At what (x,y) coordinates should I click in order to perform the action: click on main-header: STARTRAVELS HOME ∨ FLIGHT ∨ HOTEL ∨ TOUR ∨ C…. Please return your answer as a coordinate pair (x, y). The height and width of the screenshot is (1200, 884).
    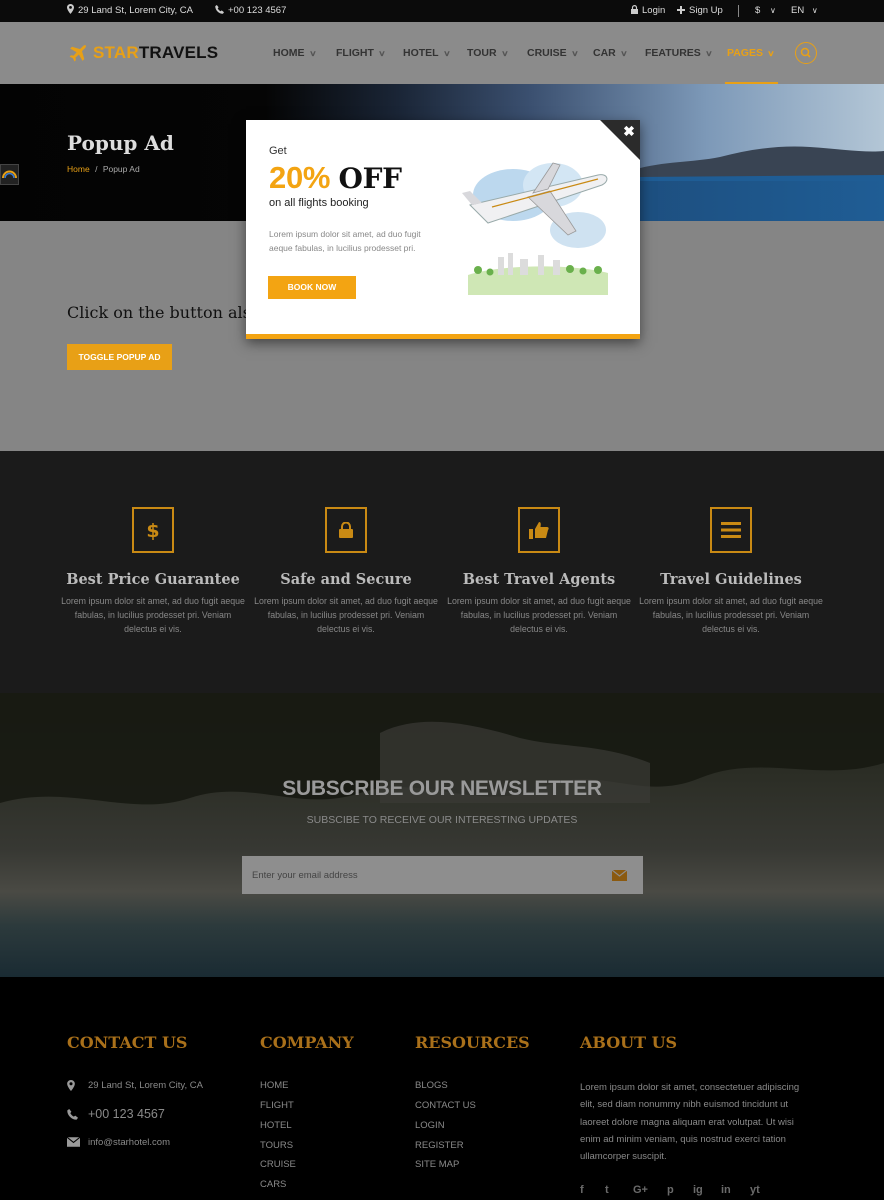
    Looking at the image, I should click on (442, 53).